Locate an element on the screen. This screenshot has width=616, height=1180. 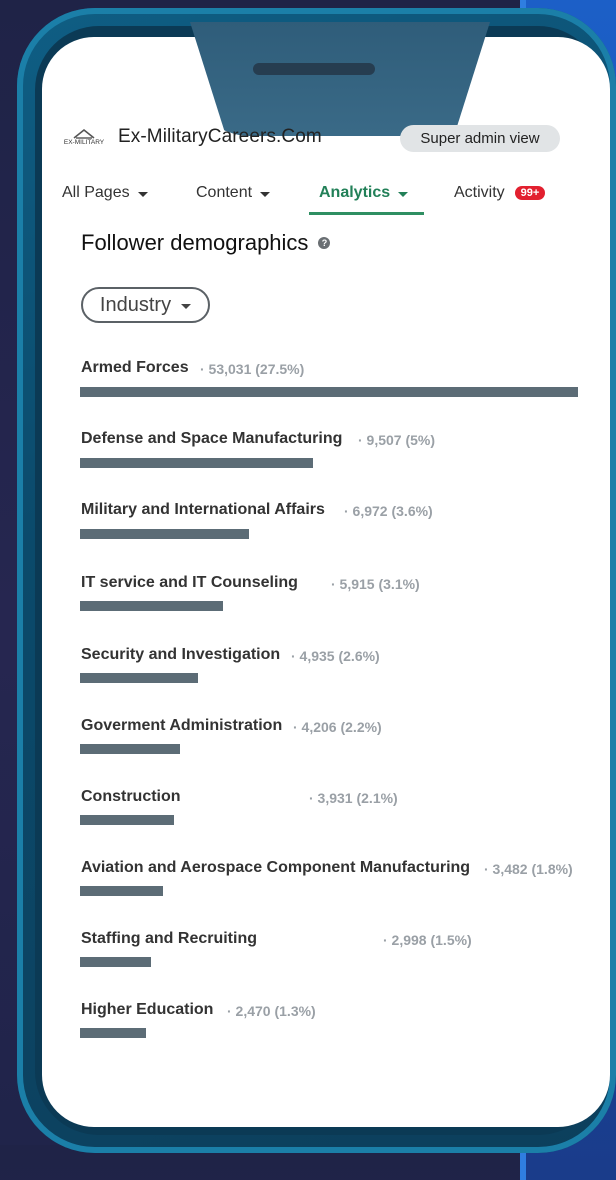
notification-badge: 99+ is located at coordinates (530, 193).